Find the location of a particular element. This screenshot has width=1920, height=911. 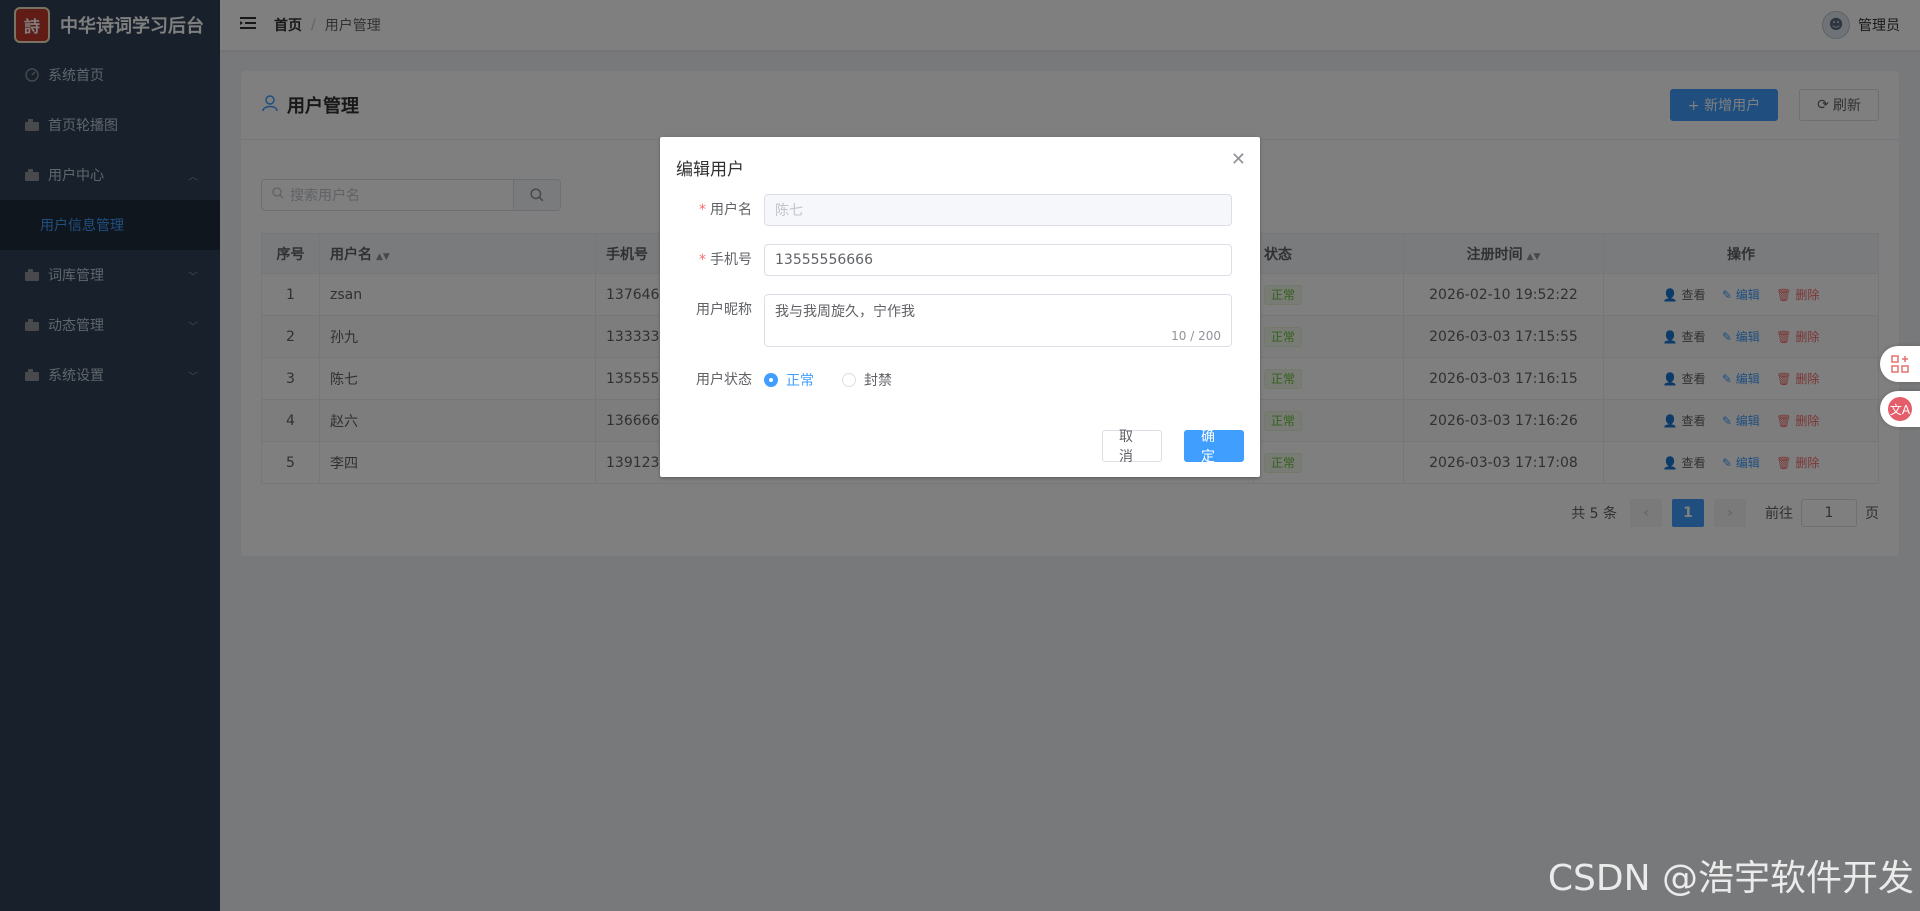

status-label: 用户状态 is located at coordinates (724, 380).